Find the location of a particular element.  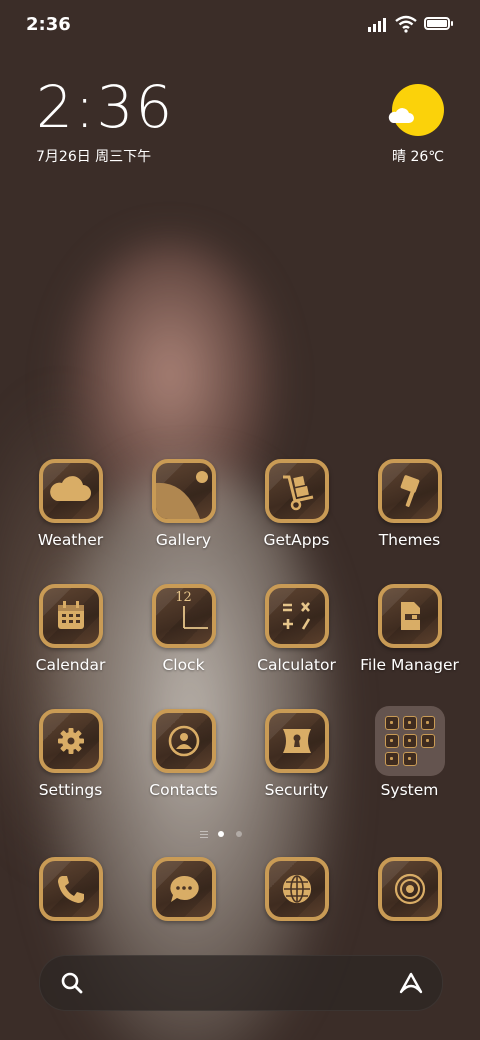

globe-icon is located at coordinates (296, 889).